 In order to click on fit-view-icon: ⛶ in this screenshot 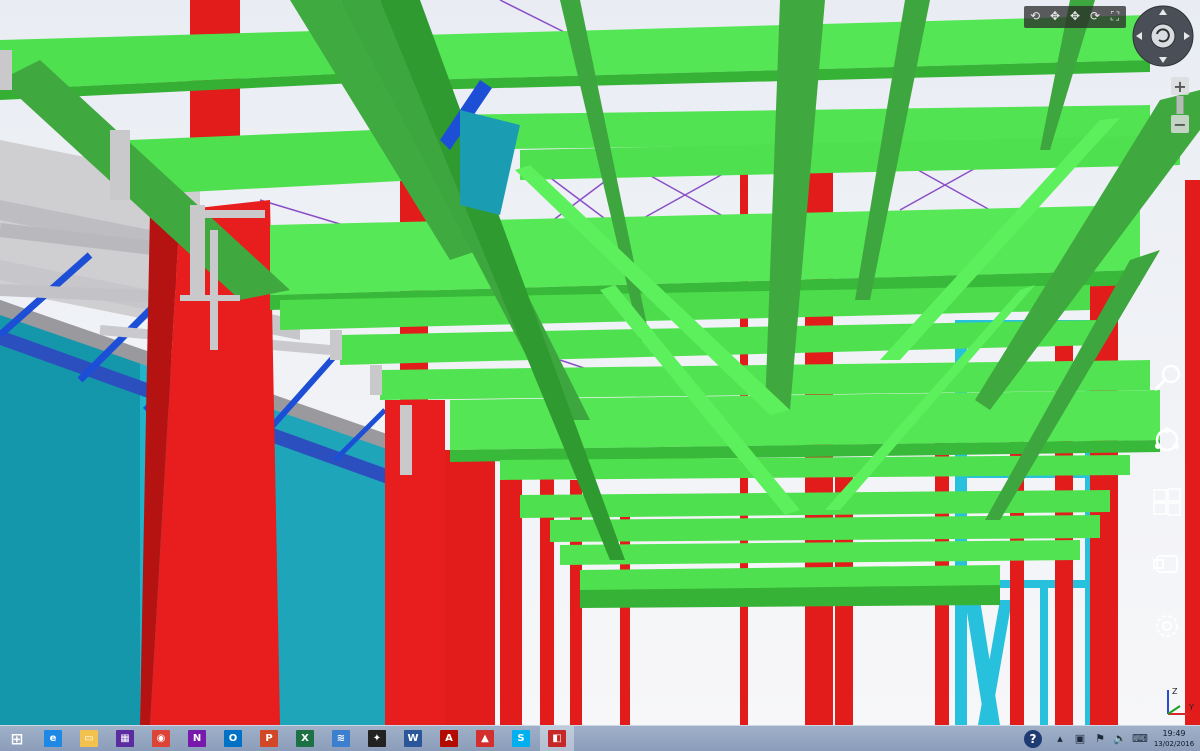, I will do `click(1115, 16)`.